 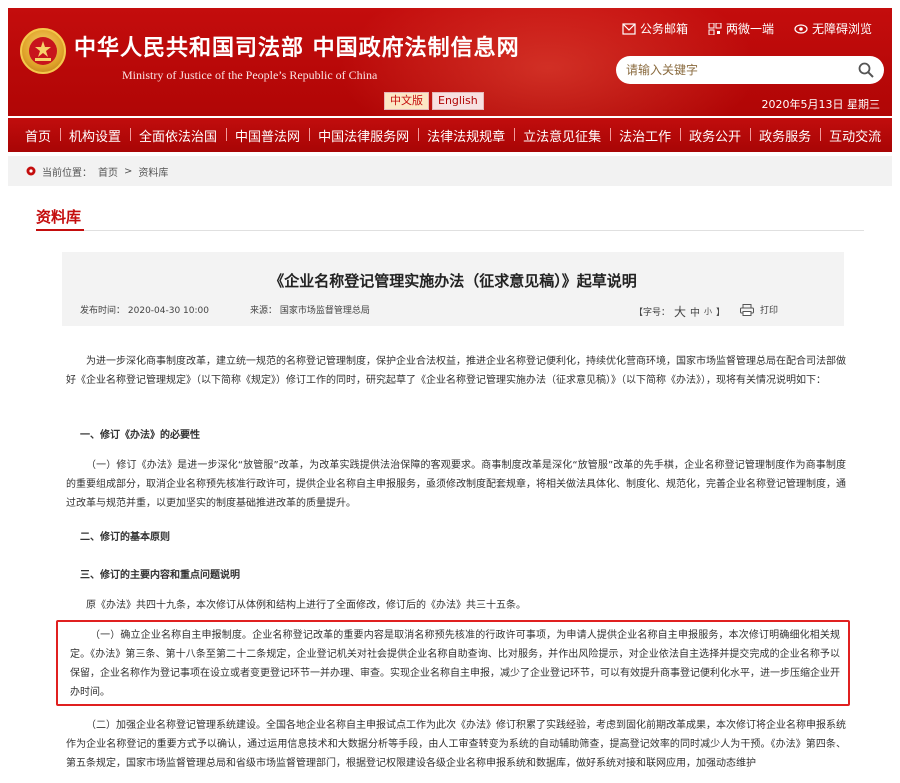 I want to click on article-subheading: 一、修订《办法》的必要性, so click(x=140, y=435).